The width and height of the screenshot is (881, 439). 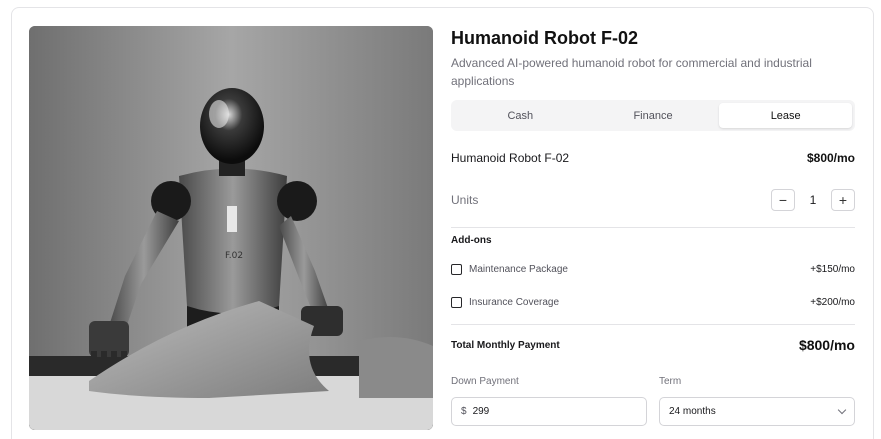 I want to click on total-value: $800/mo, so click(x=826, y=345).